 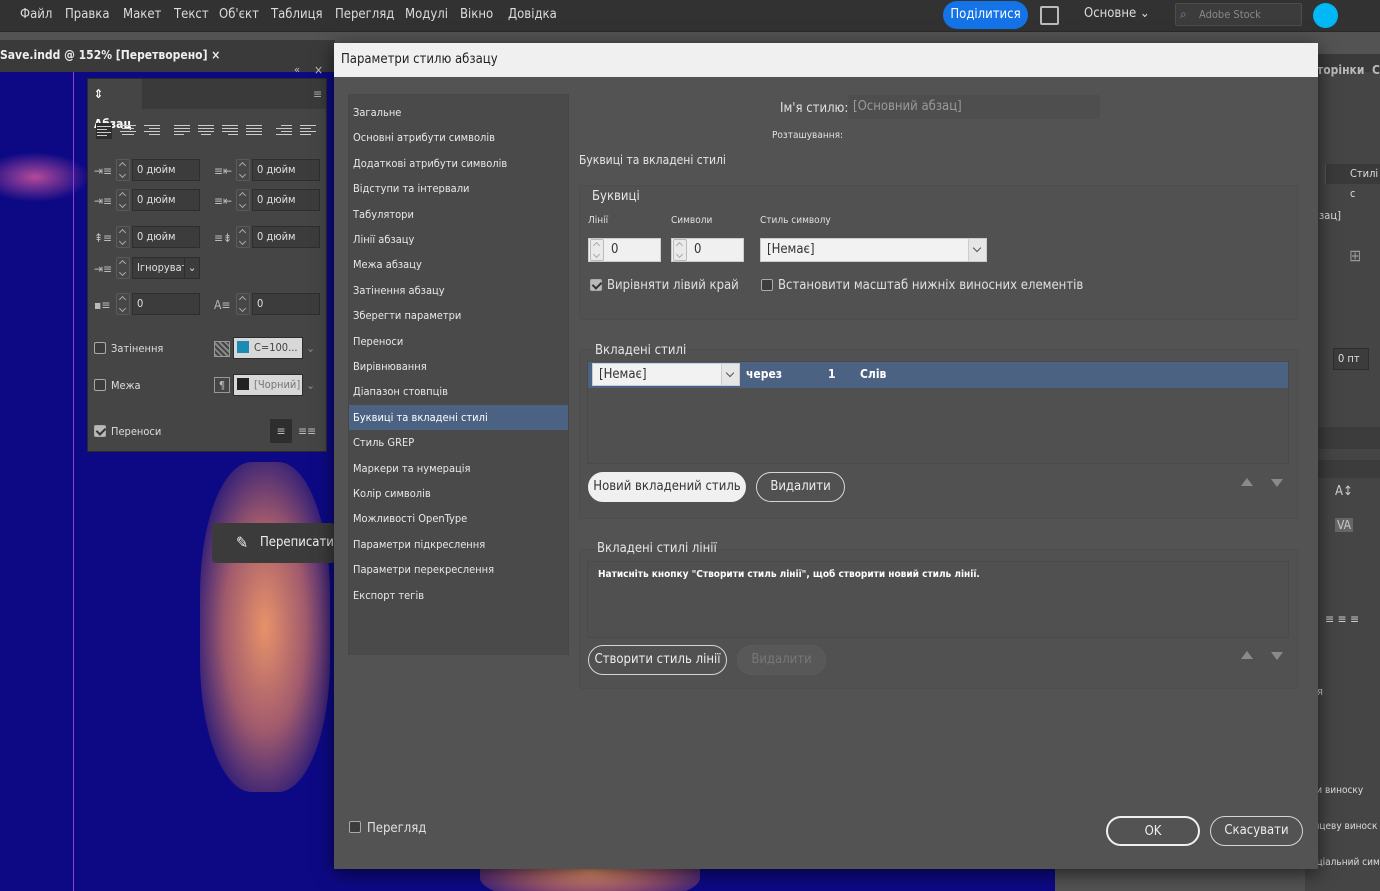 What do you see at coordinates (297, 69) in the screenshot?
I see `collapse-panel-icon: «` at bounding box center [297, 69].